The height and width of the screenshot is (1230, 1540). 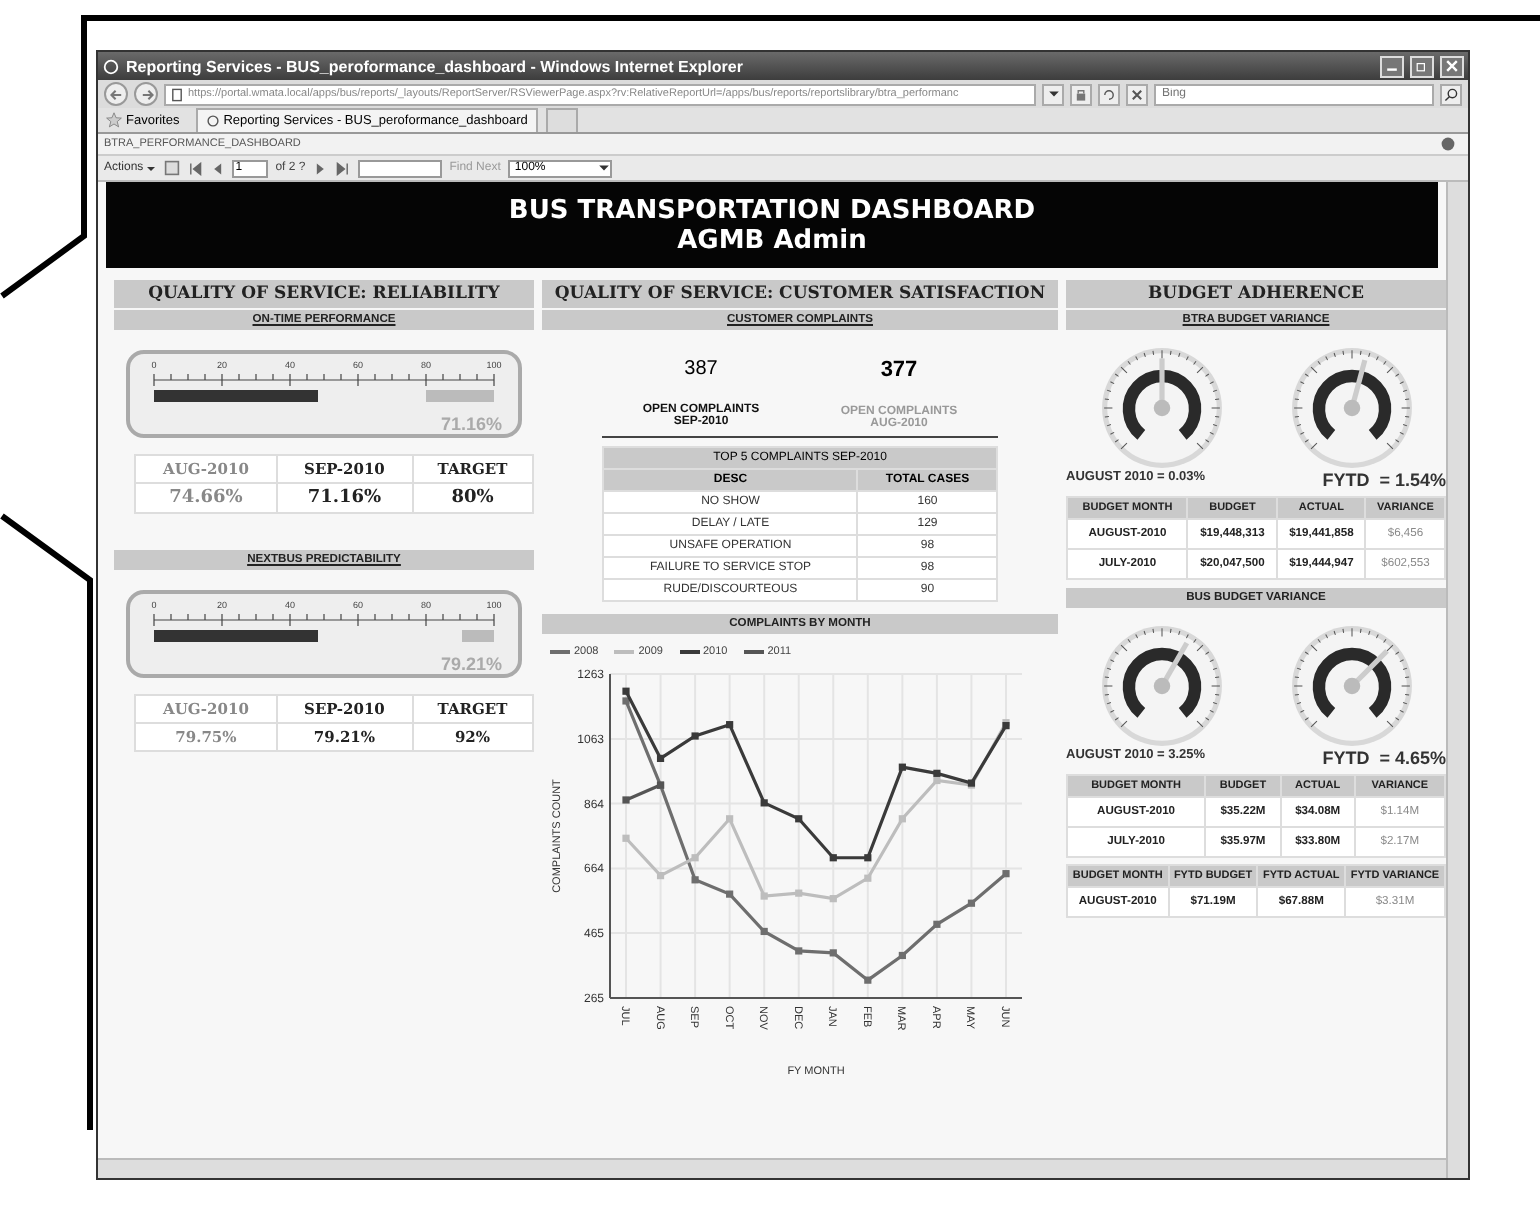 What do you see at coordinates (1384, 480) in the screenshot?
I see `gauge-caption: FYTD = 1.54%` at bounding box center [1384, 480].